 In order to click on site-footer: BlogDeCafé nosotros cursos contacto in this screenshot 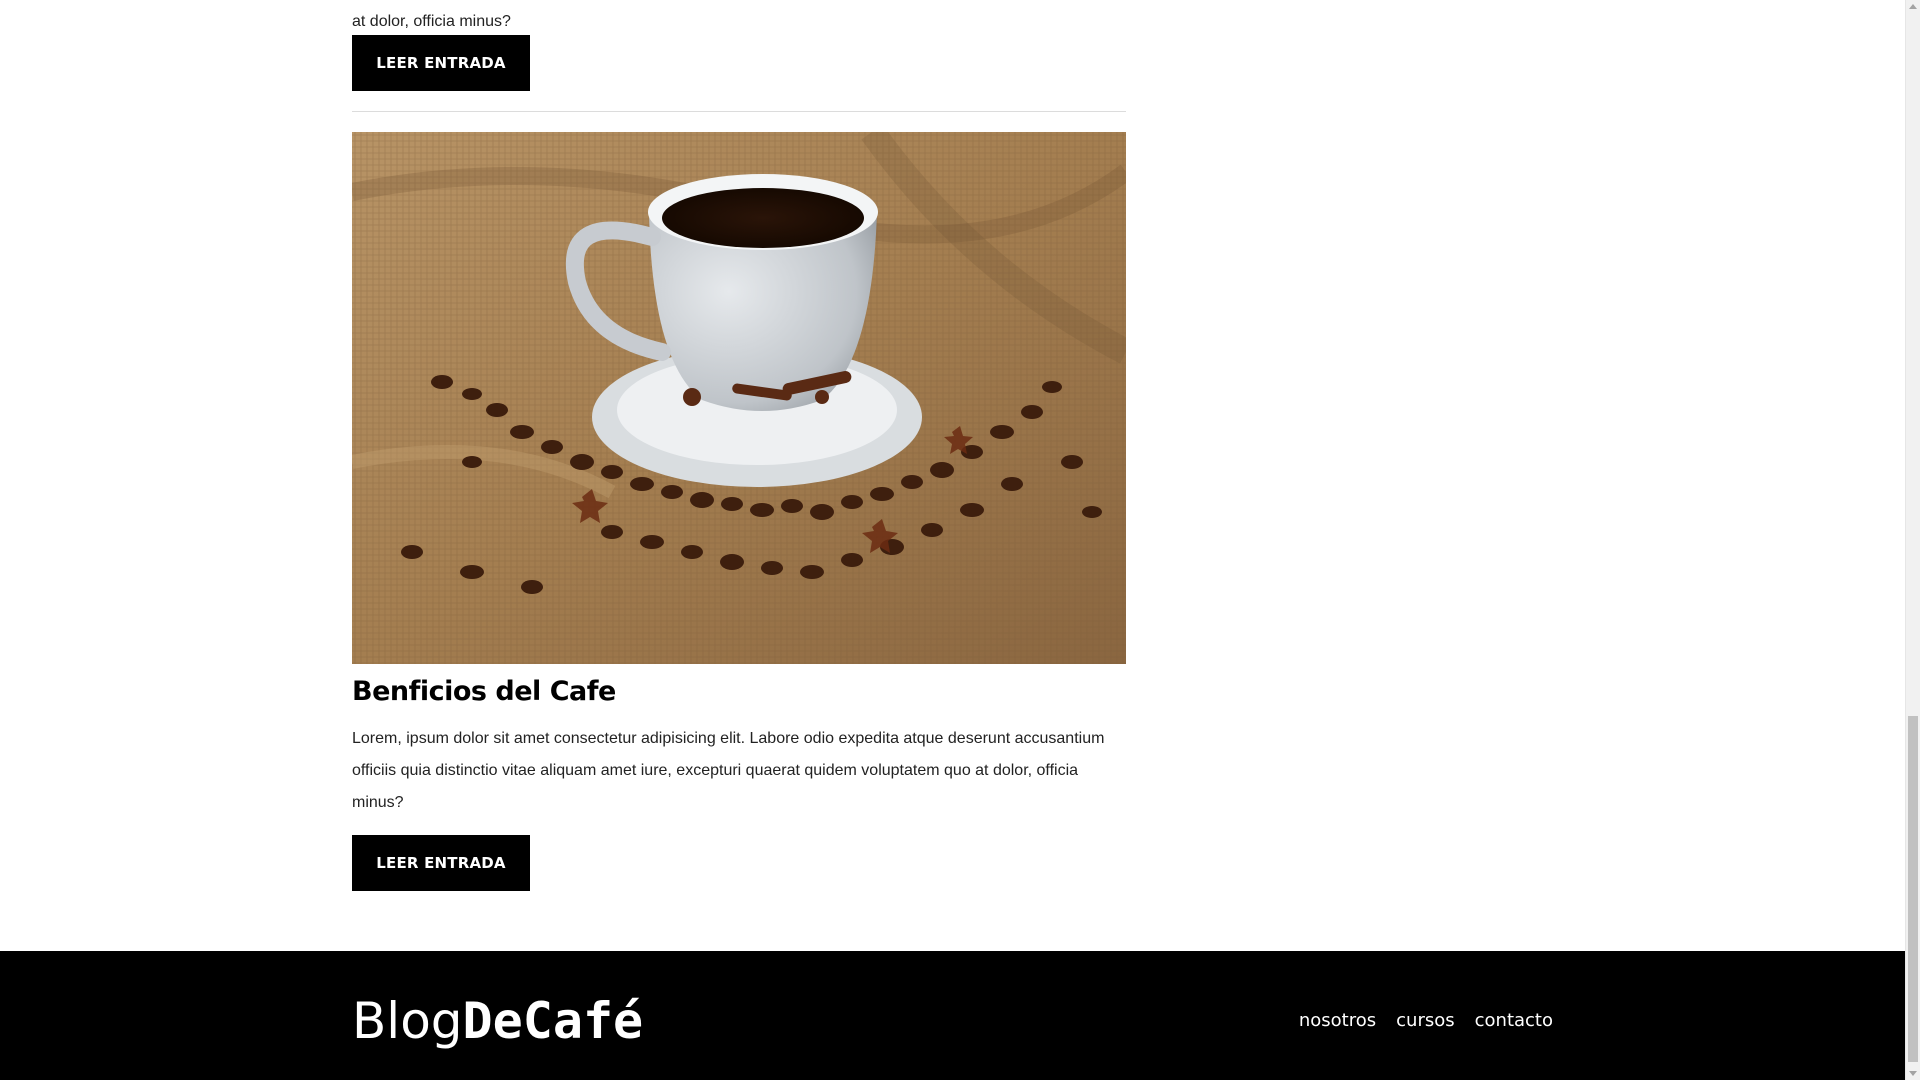, I will do `click(952, 1015)`.